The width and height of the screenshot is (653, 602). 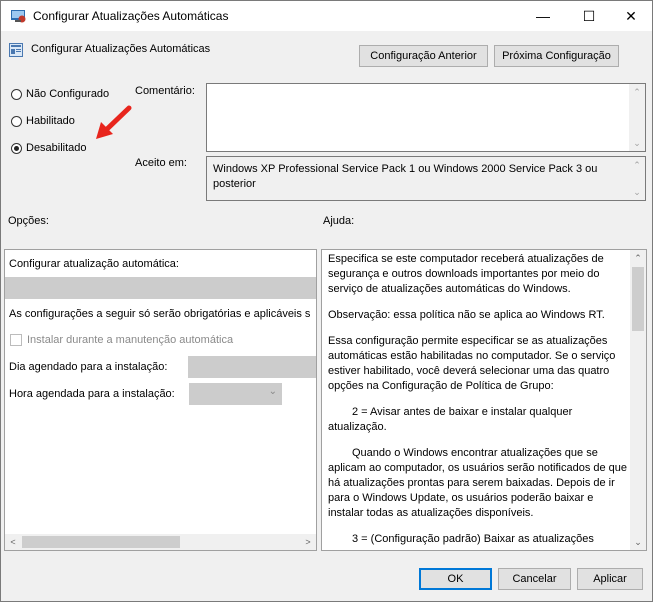 What do you see at coordinates (18, 16) in the screenshot?
I see `policy-app-icon` at bounding box center [18, 16].